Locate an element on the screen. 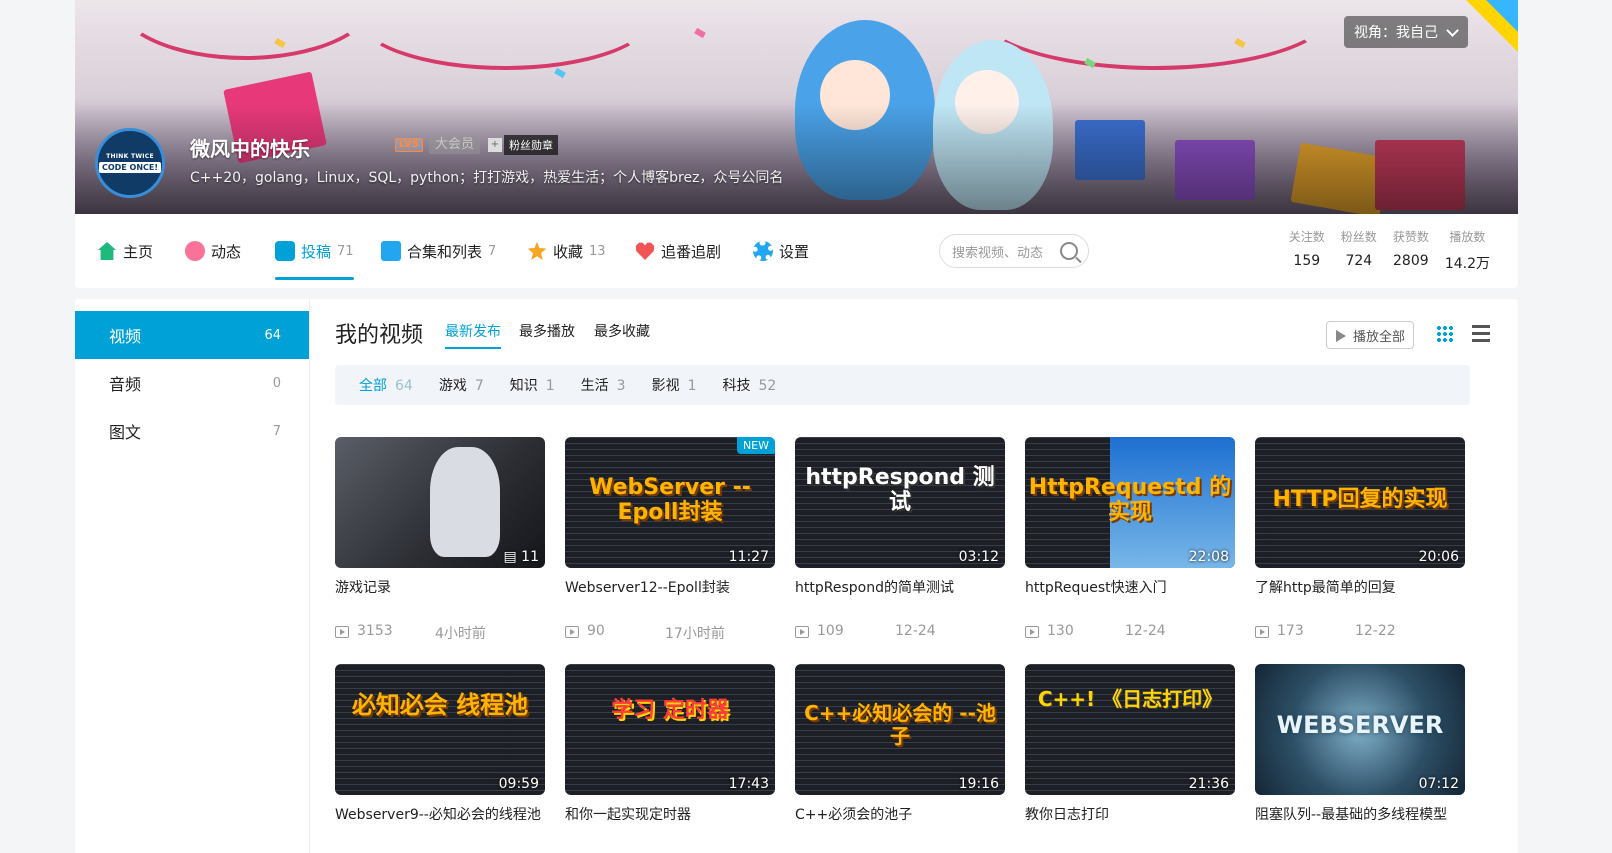  list-view-icon is located at coordinates (1481, 334).